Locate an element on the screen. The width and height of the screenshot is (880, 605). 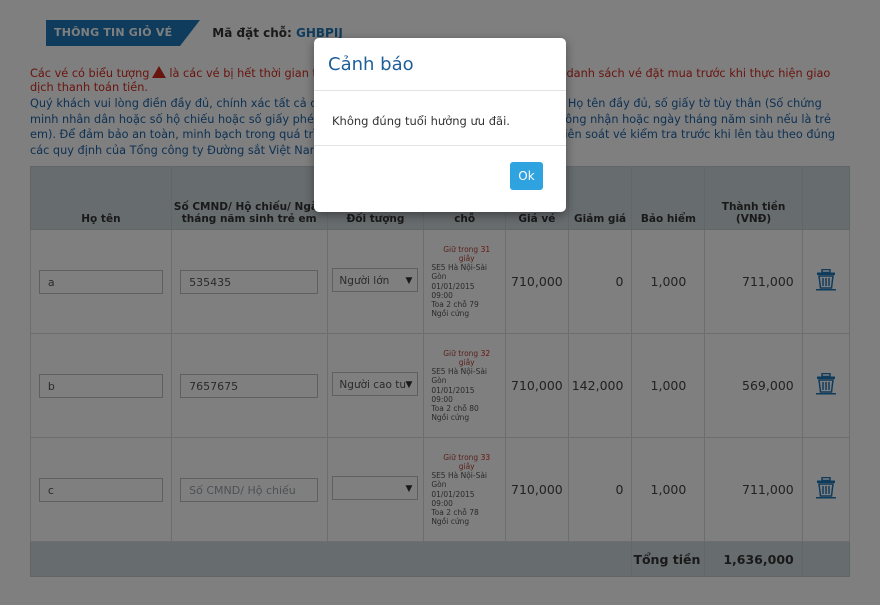
dialog-message: Không đúng tuổi hưởng ưu đãi. is located at coordinates (421, 121).